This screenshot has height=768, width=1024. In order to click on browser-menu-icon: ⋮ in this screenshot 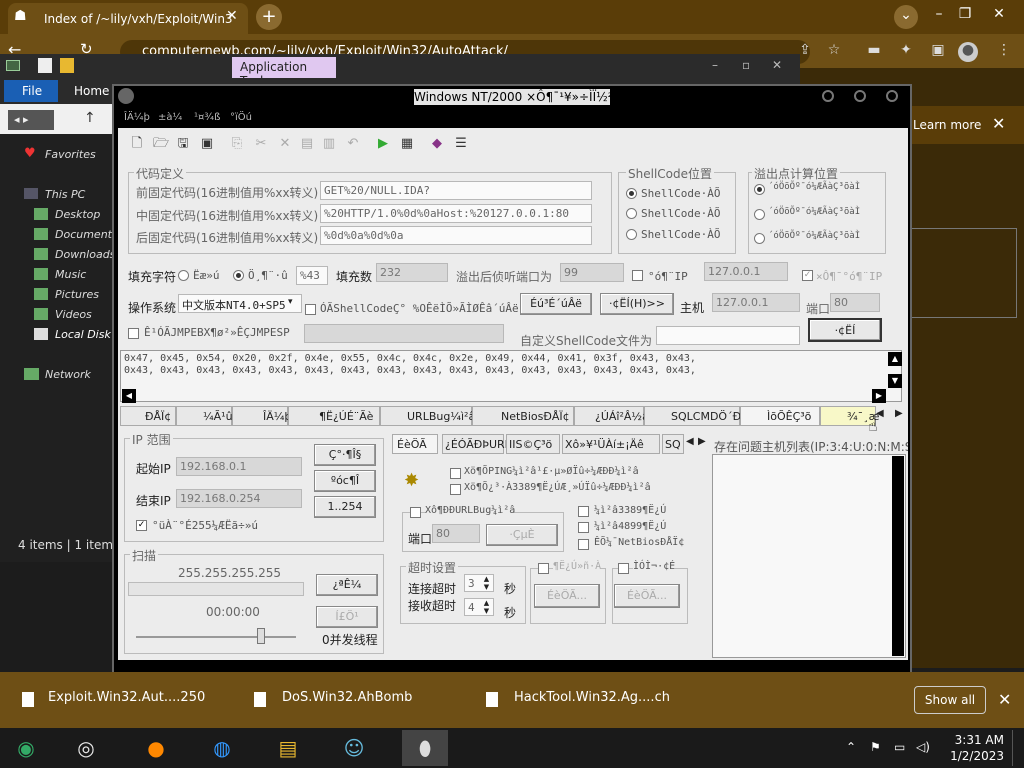, I will do `click(1004, 52)`.